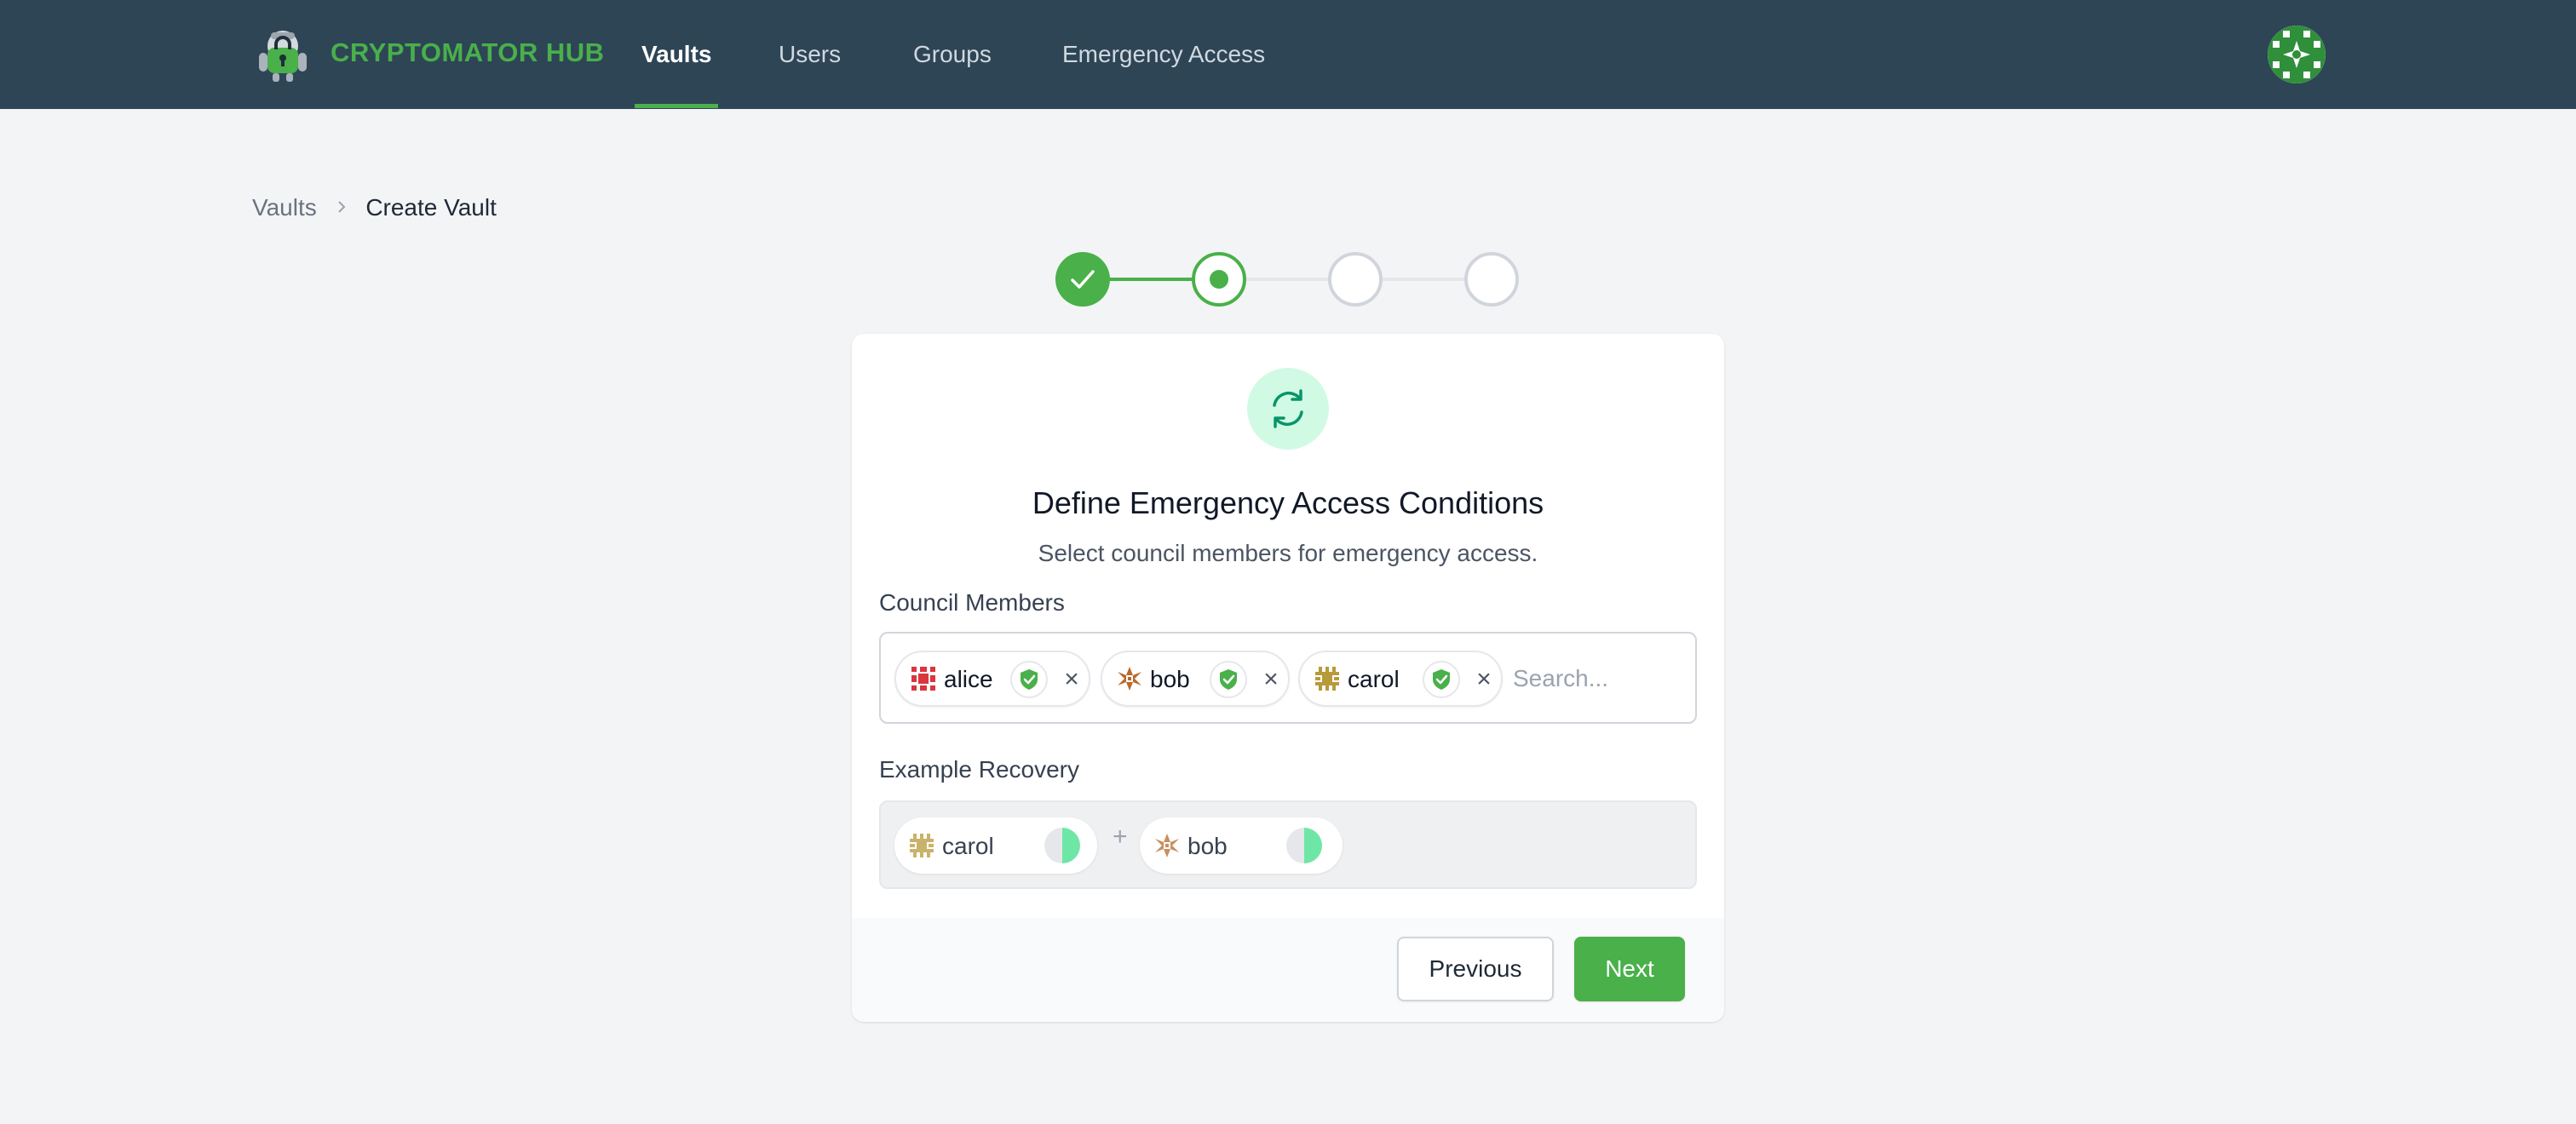 The width and height of the screenshot is (2576, 1124). I want to click on identicon-alice, so click(924, 678).